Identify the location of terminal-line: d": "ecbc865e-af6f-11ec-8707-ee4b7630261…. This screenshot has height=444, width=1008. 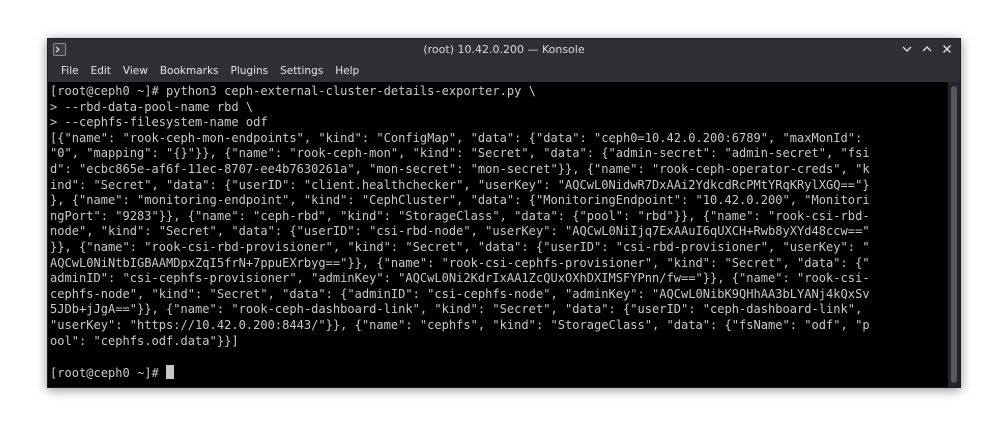
(460, 168).